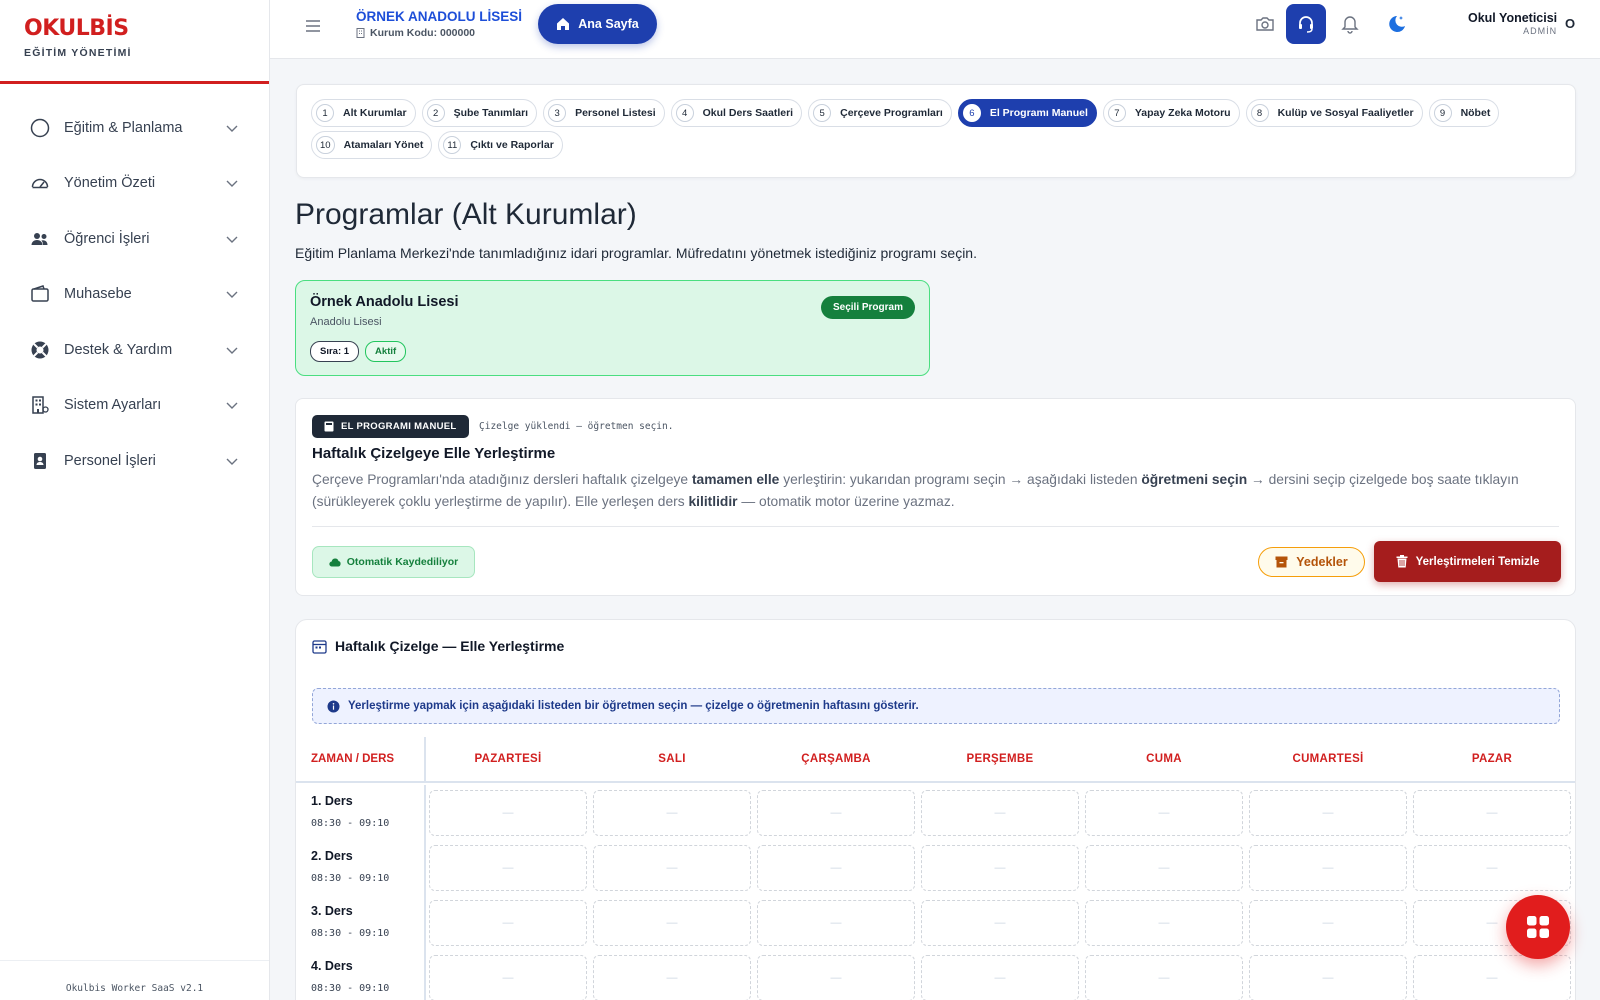 This screenshot has height=1000, width=1600. Describe the element at coordinates (439, 24) in the screenshot. I see `school-info: ÖRNEK ANADOLU LİSESİ Kurum Kodu: 000000` at that location.